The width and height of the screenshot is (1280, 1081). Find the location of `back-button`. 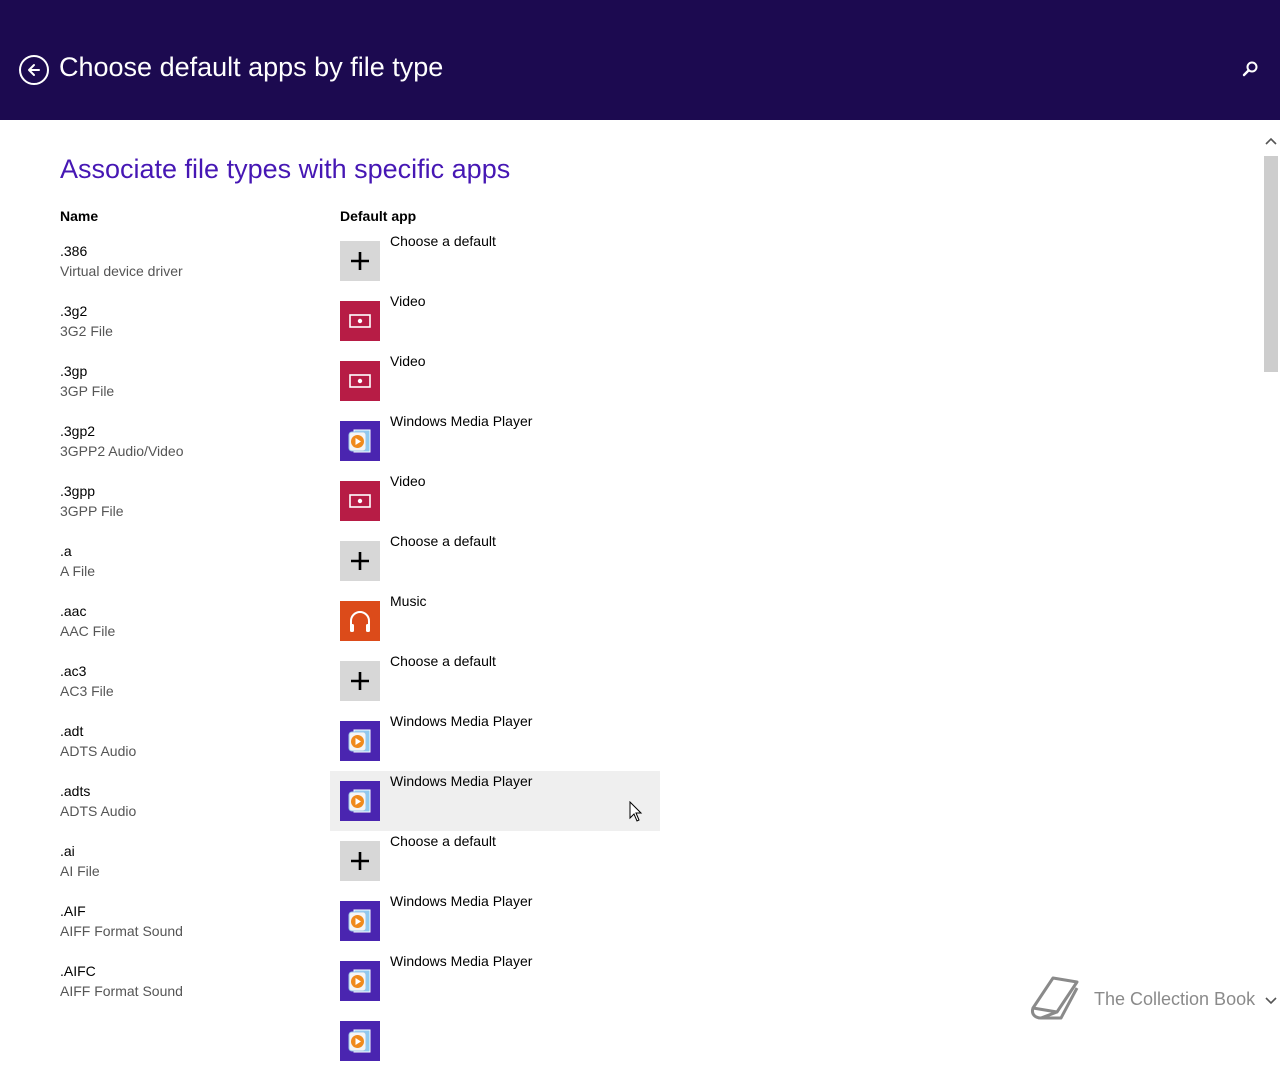

back-button is located at coordinates (34, 70).